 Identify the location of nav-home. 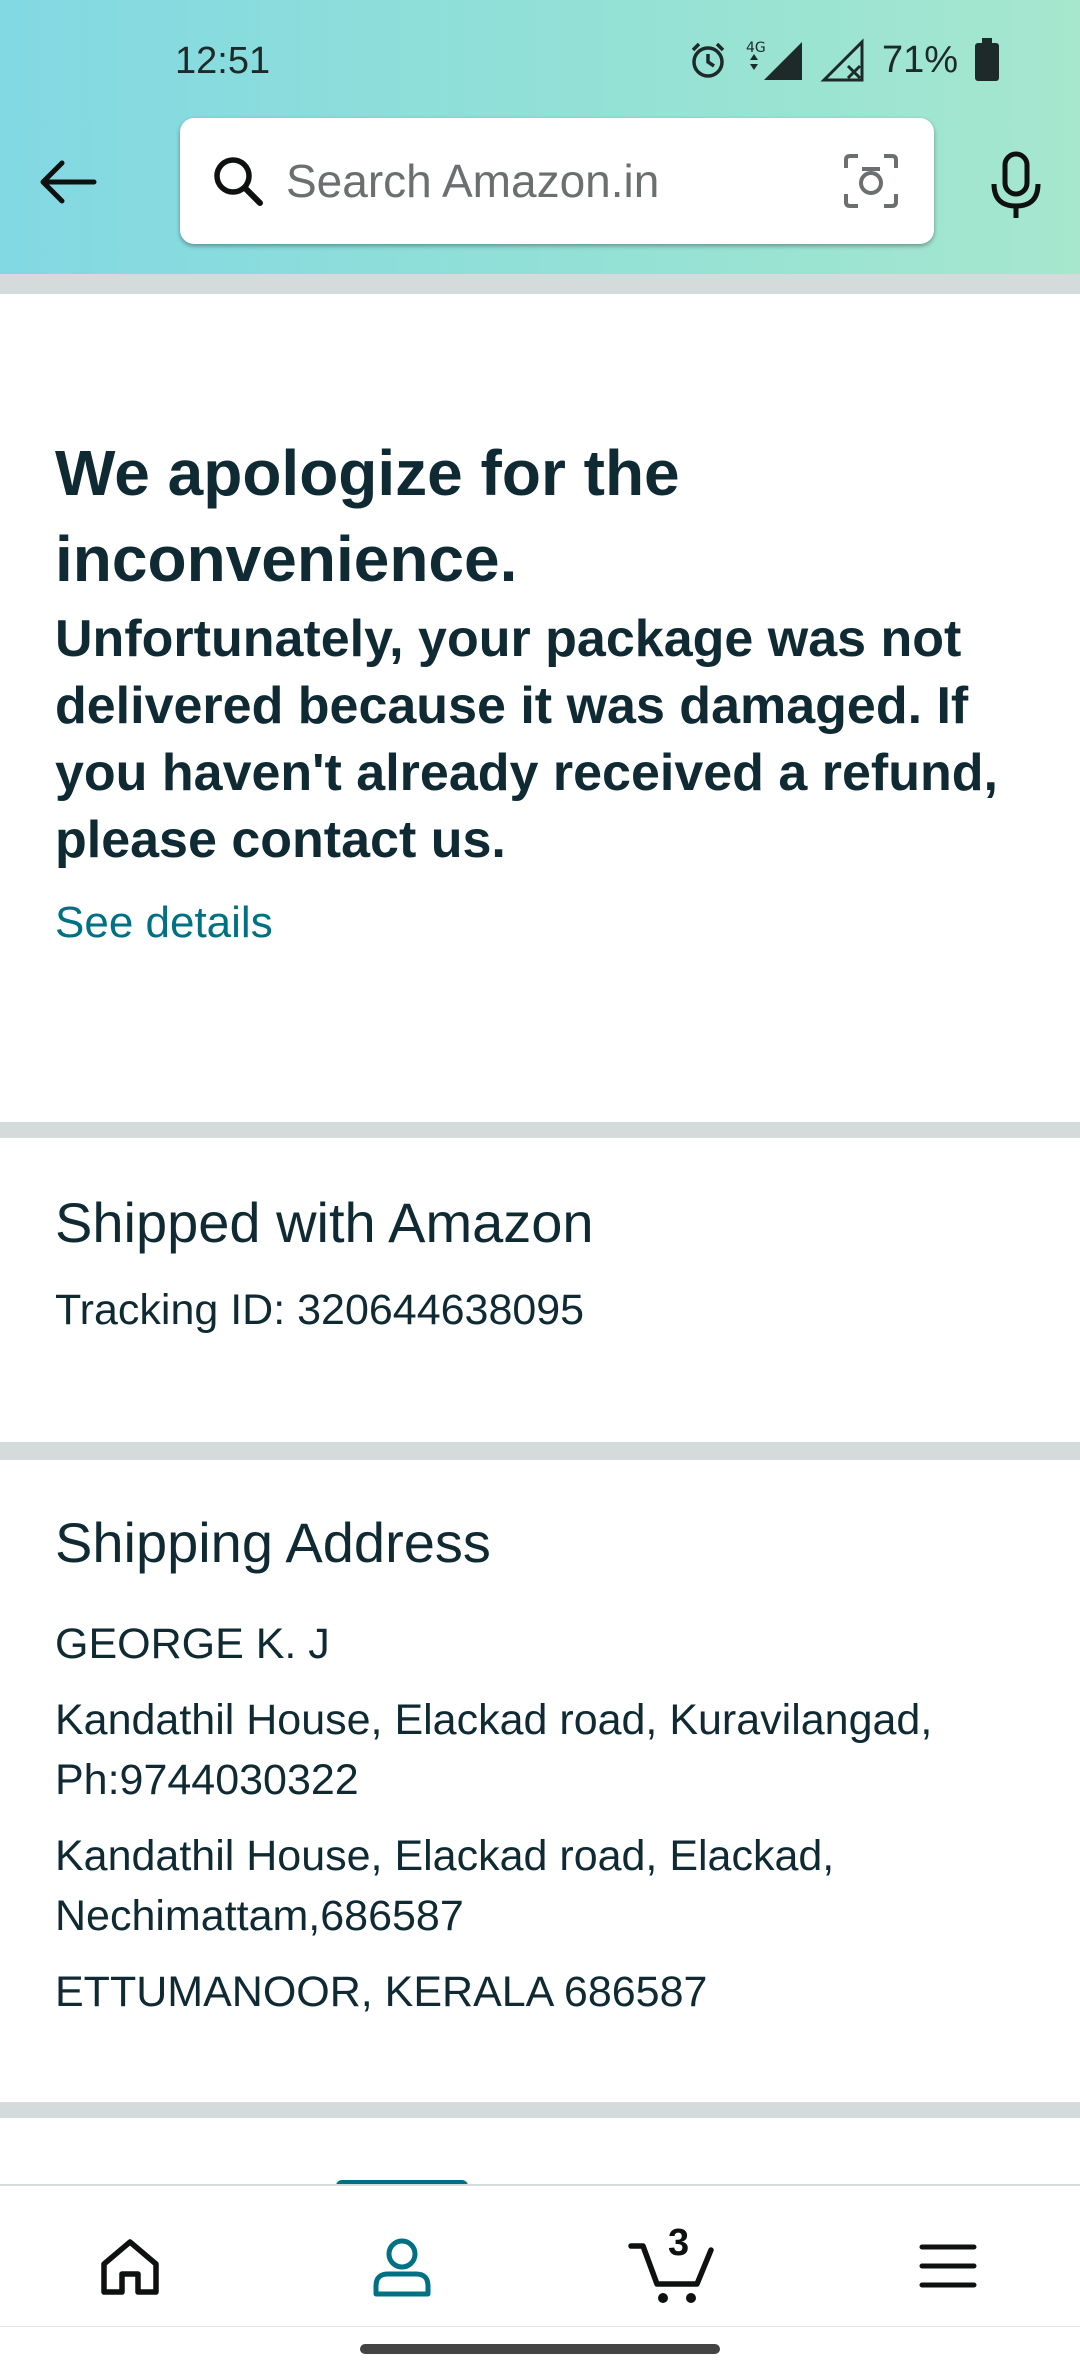
(130, 2266).